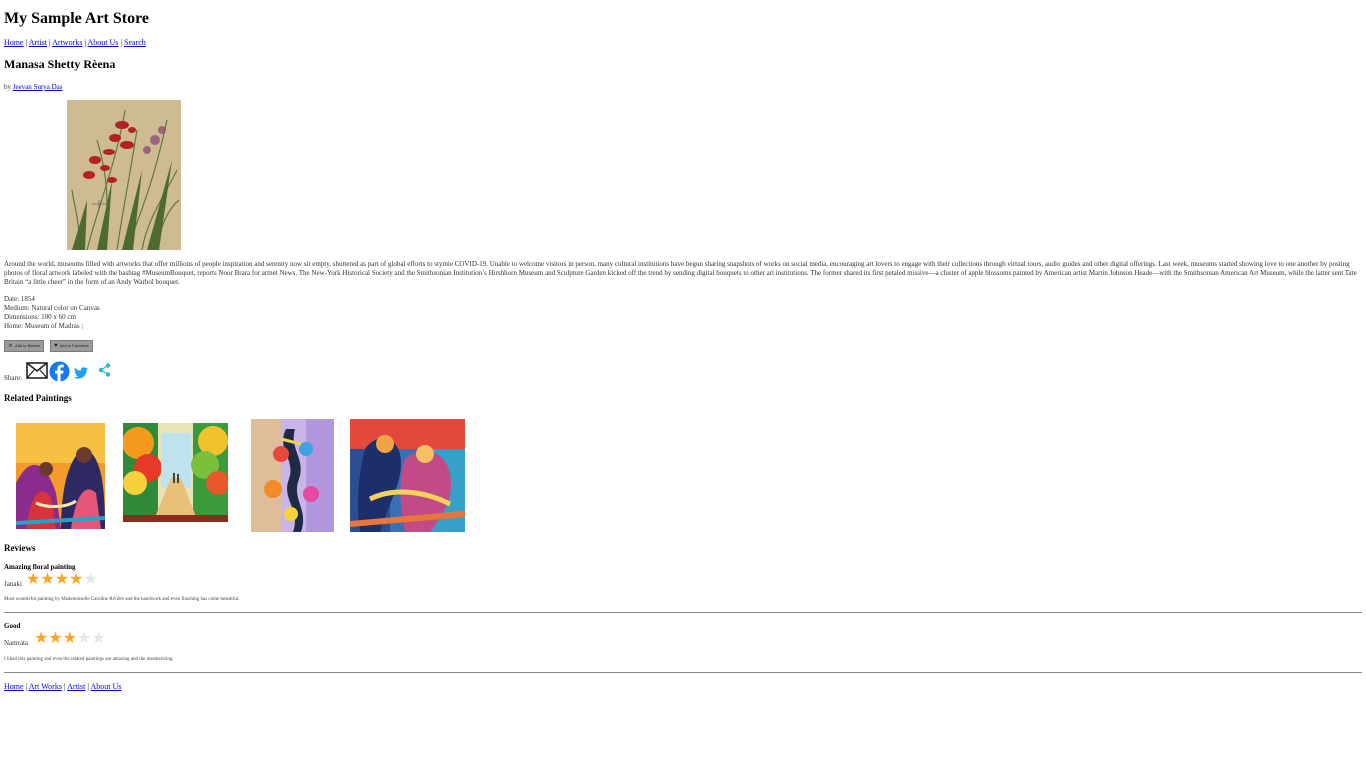 This screenshot has width=1366, height=768. Describe the element at coordinates (44, 326) in the screenshot. I see `artwork-home: Home: Museum of Madras ;` at that location.